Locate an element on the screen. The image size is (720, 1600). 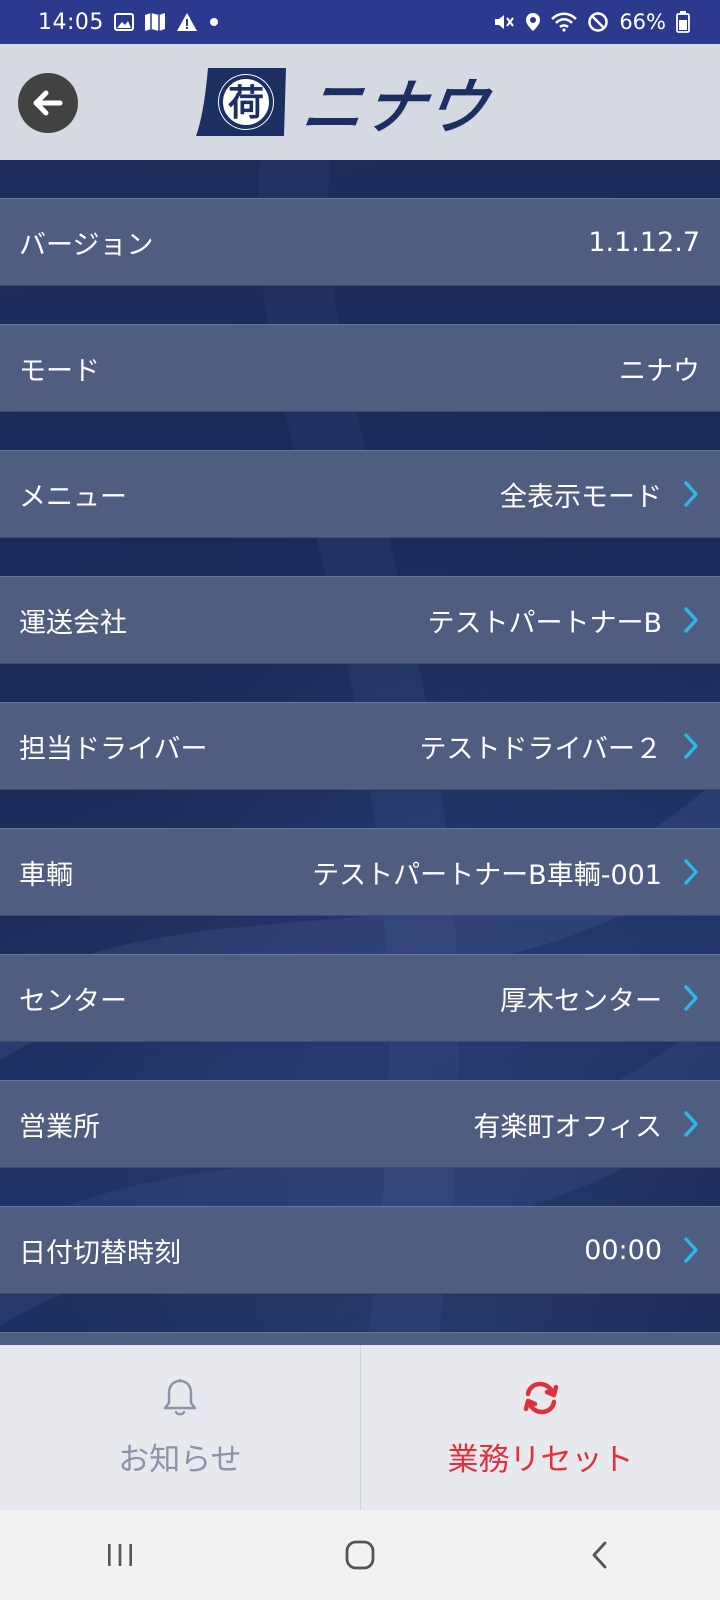
home-button is located at coordinates (360, 1555).